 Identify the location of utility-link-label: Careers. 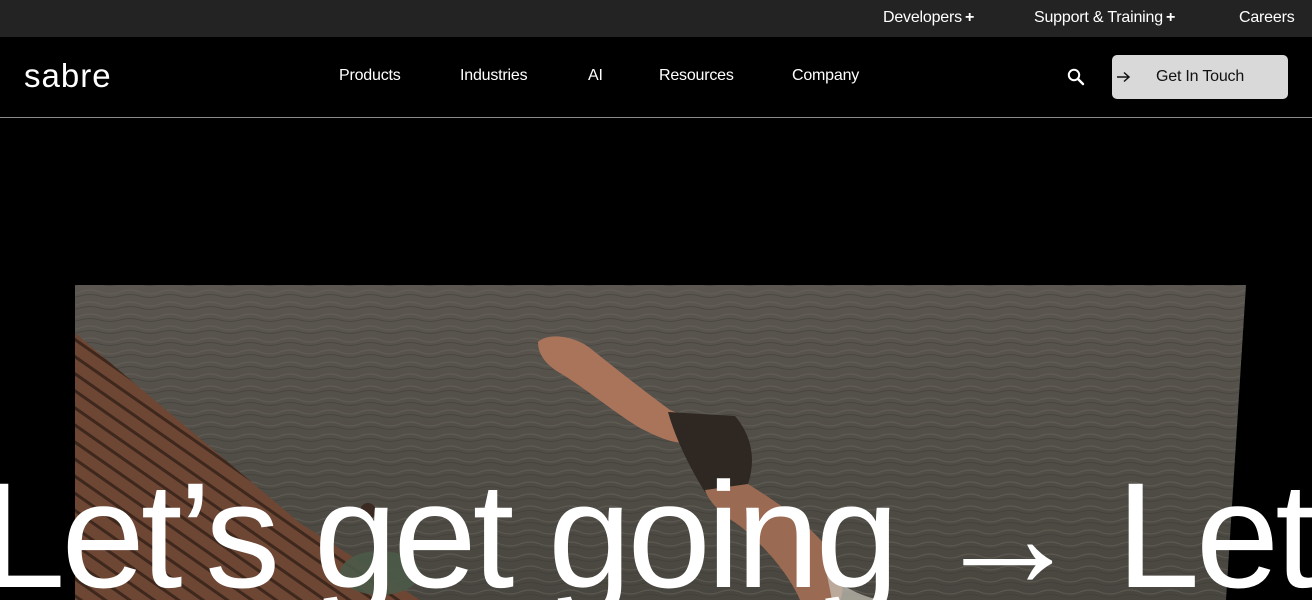
(1267, 17).